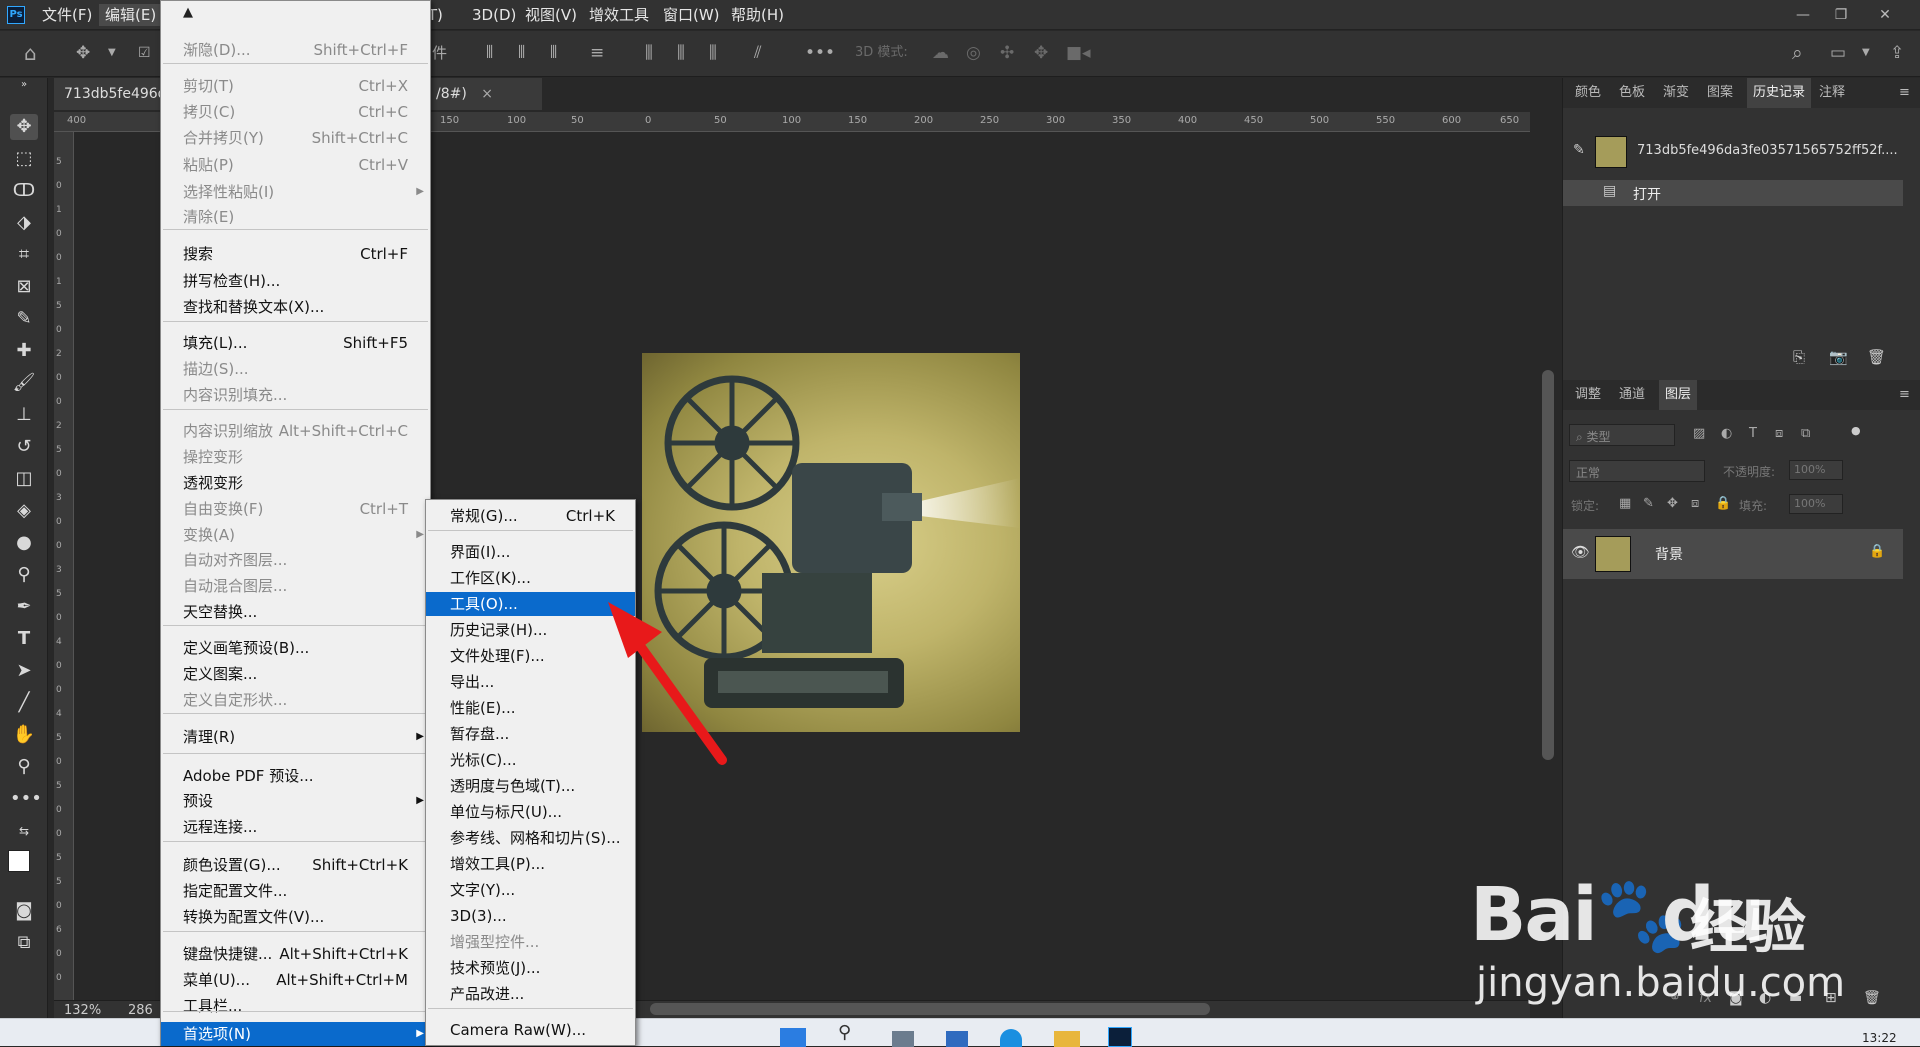 The image size is (1920, 1047). I want to click on edit-menu-item: 清理(R) ▶, so click(295, 737).